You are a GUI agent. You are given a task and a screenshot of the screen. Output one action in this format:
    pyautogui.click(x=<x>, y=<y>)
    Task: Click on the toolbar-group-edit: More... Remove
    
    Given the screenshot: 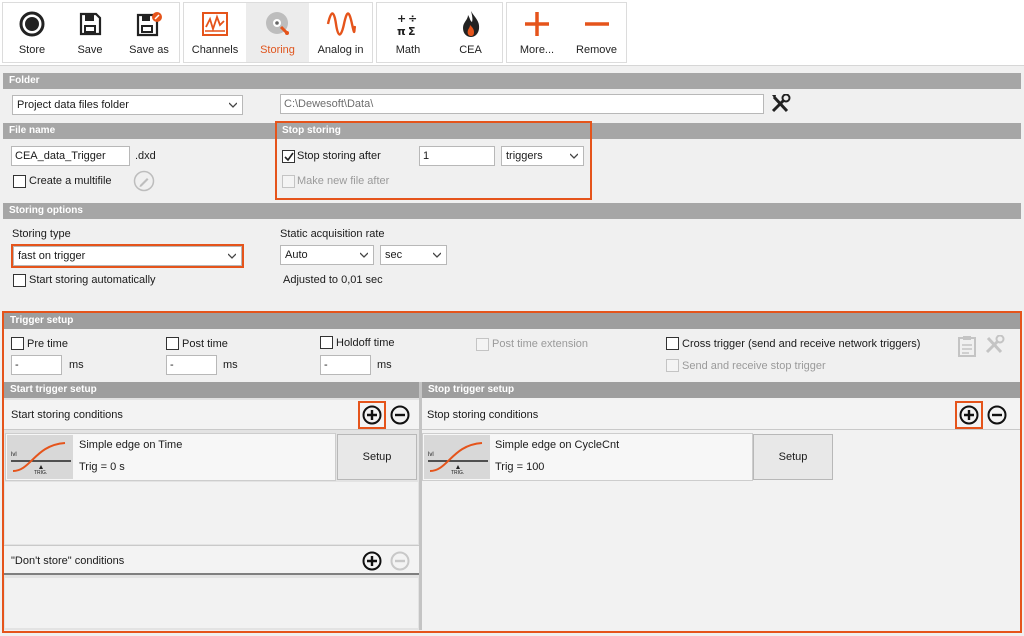 What is the action you would take?
    pyautogui.click(x=566, y=32)
    